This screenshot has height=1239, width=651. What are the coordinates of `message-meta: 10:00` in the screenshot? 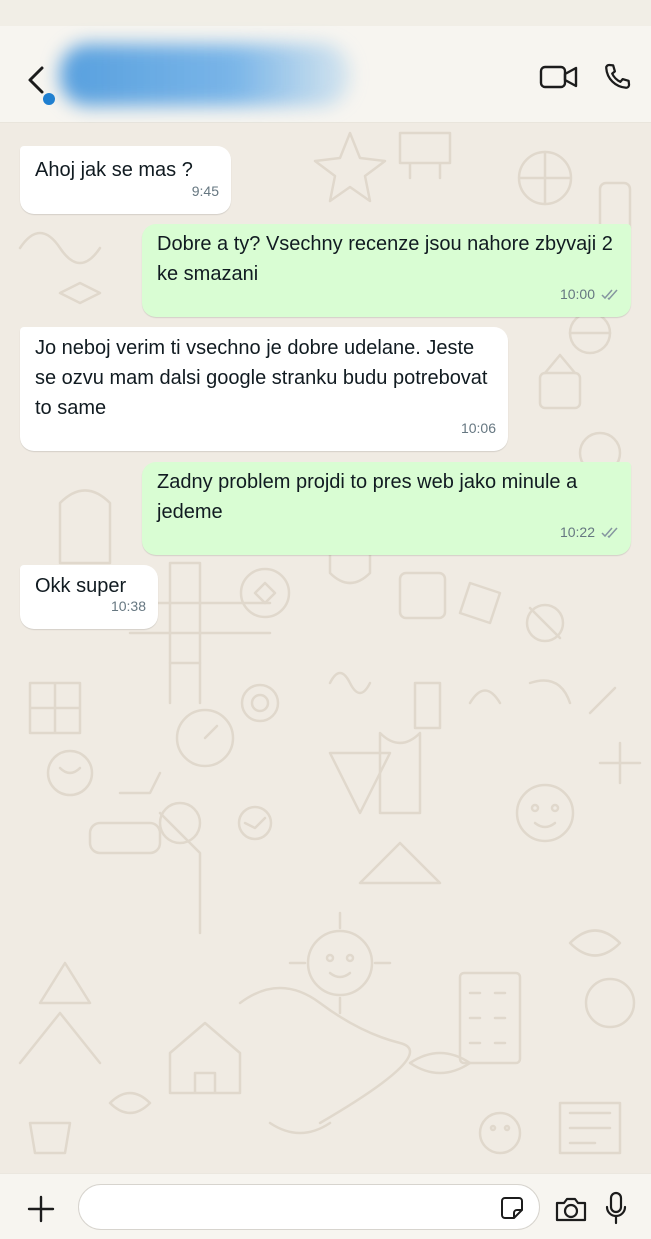 It's located at (589, 294).